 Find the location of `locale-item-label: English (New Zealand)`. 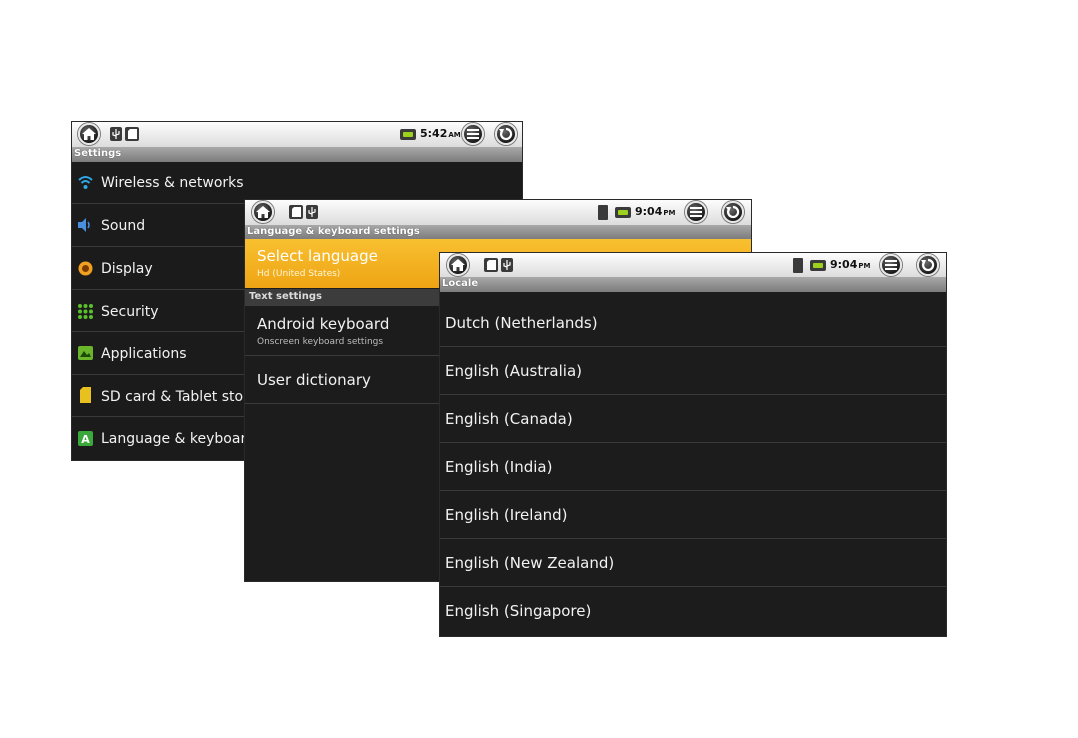

locale-item-label: English (New Zealand) is located at coordinates (530, 563).